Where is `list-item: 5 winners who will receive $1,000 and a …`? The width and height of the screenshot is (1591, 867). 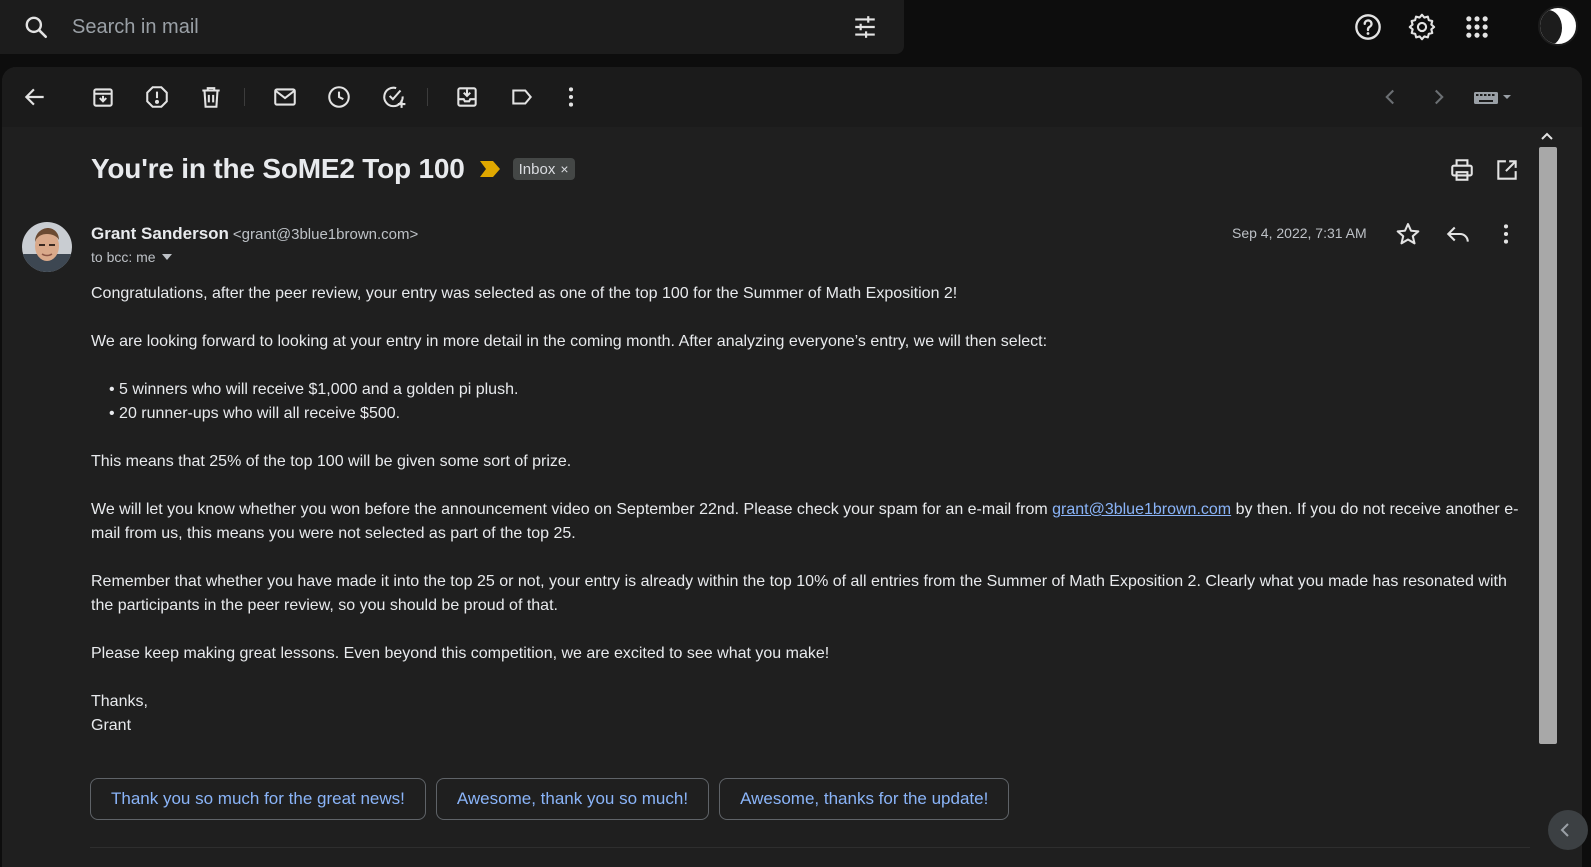 list-item: 5 winners who will receive $1,000 and a … is located at coordinates (815, 390).